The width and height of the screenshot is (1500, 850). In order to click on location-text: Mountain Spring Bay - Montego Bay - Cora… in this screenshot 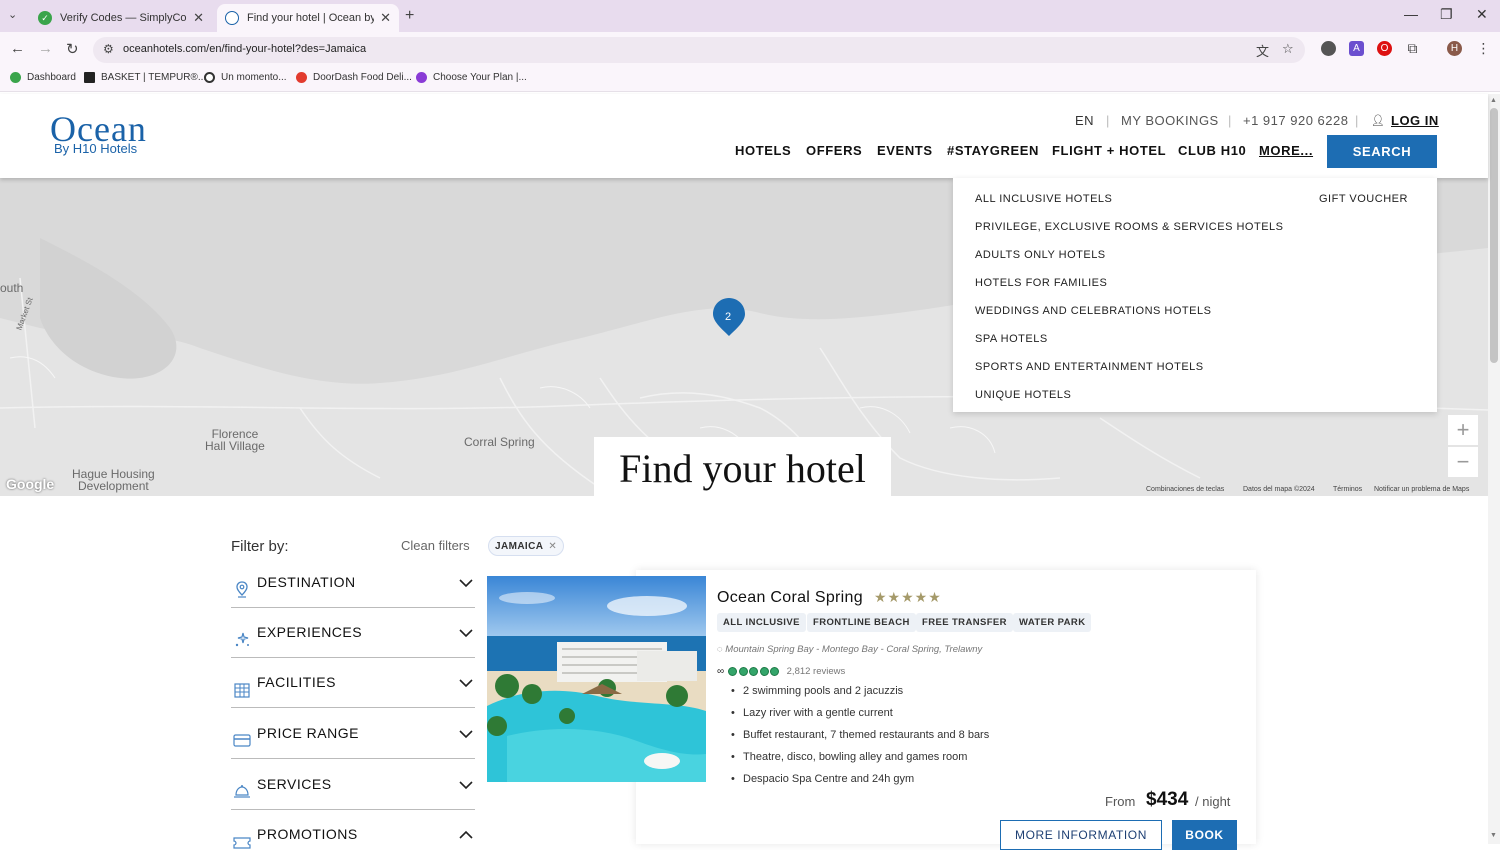, I will do `click(854, 649)`.